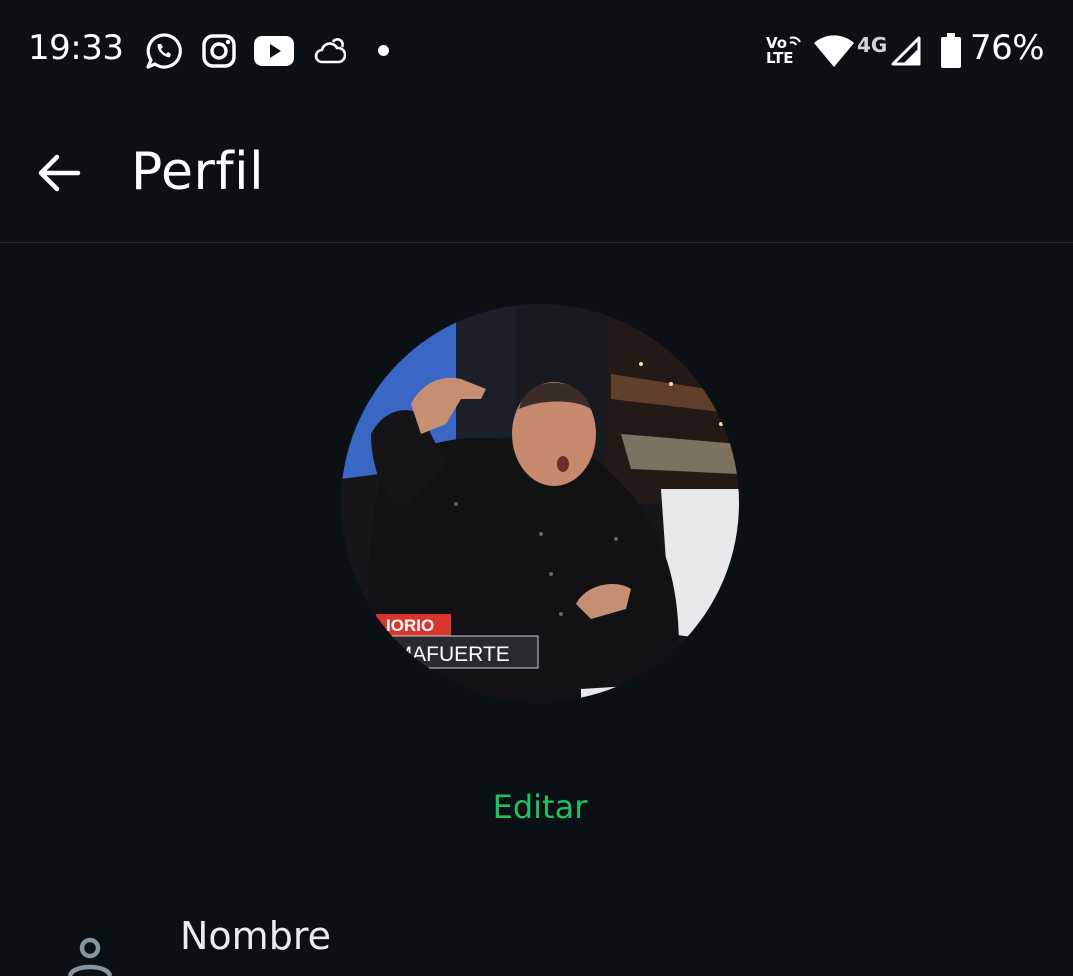  I want to click on status-time: 19:33, so click(76, 48).